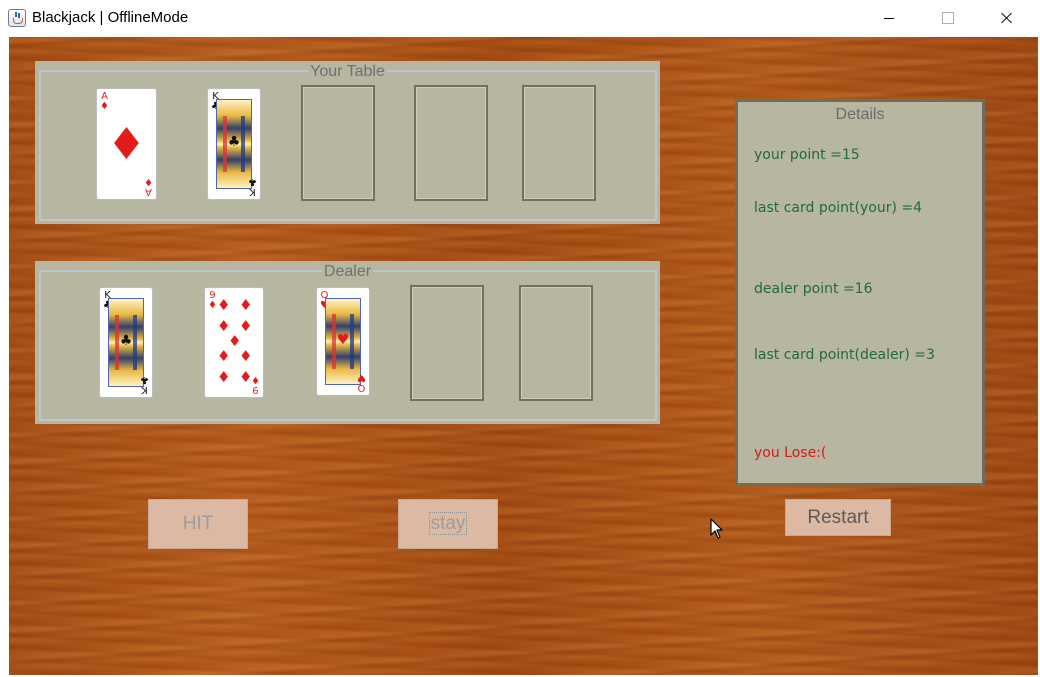  What do you see at coordinates (716, 528) in the screenshot?
I see `mouse-pointer-icon` at bounding box center [716, 528].